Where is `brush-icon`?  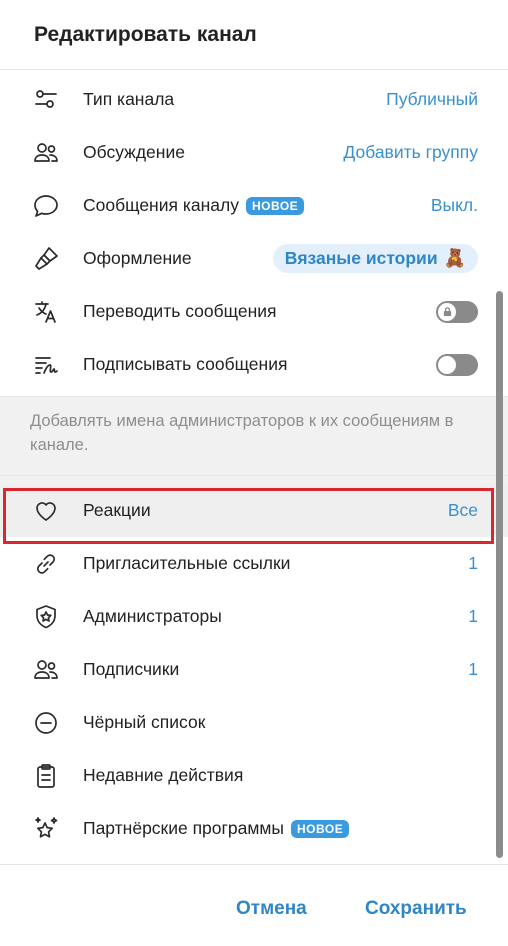
brush-icon is located at coordinates (46, 259).